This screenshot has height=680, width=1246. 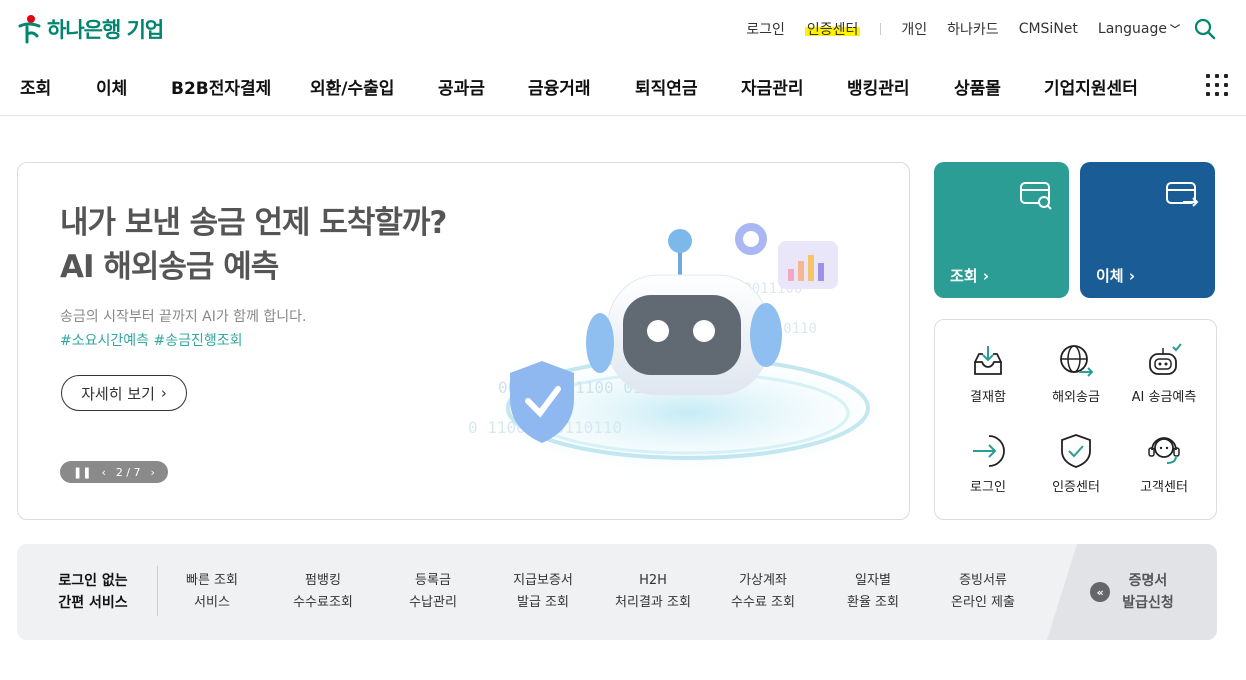 I want to click on cert-center-link: 인증센터, so click(x=832, y=29).